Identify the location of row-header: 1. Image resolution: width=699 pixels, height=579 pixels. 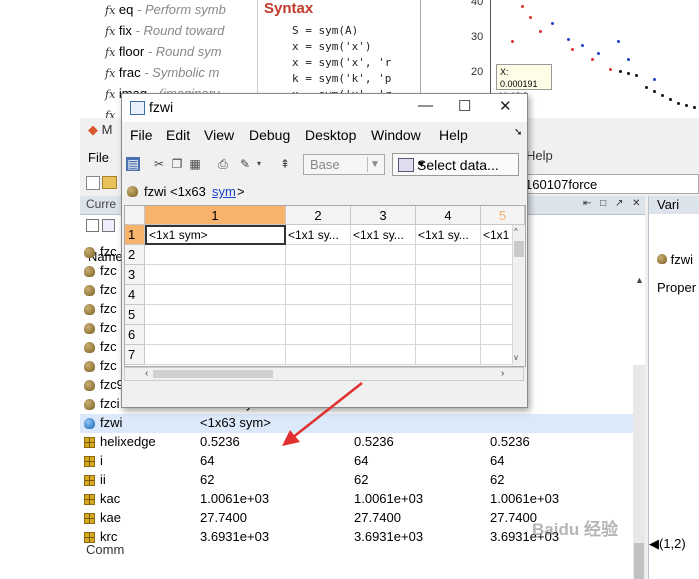
(135, 235).